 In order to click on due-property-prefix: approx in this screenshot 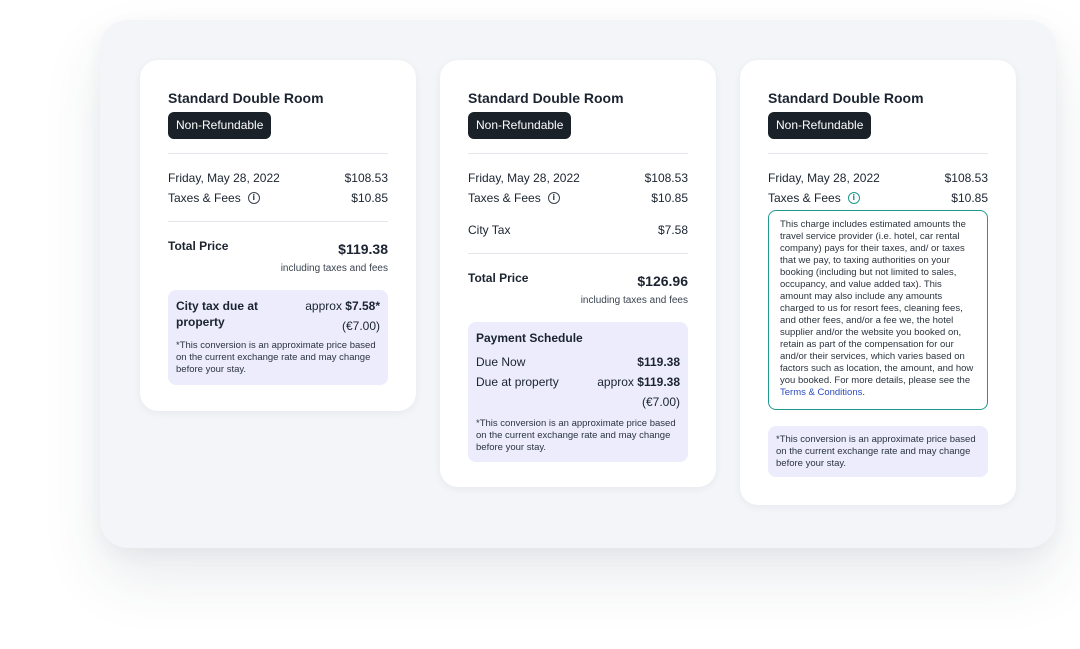, I will do `click(615, 382)`.